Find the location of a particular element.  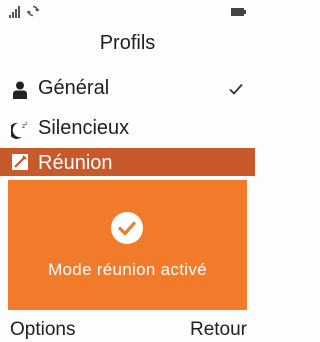

profile-label: Silencieux is located at coordinates (84, 128).